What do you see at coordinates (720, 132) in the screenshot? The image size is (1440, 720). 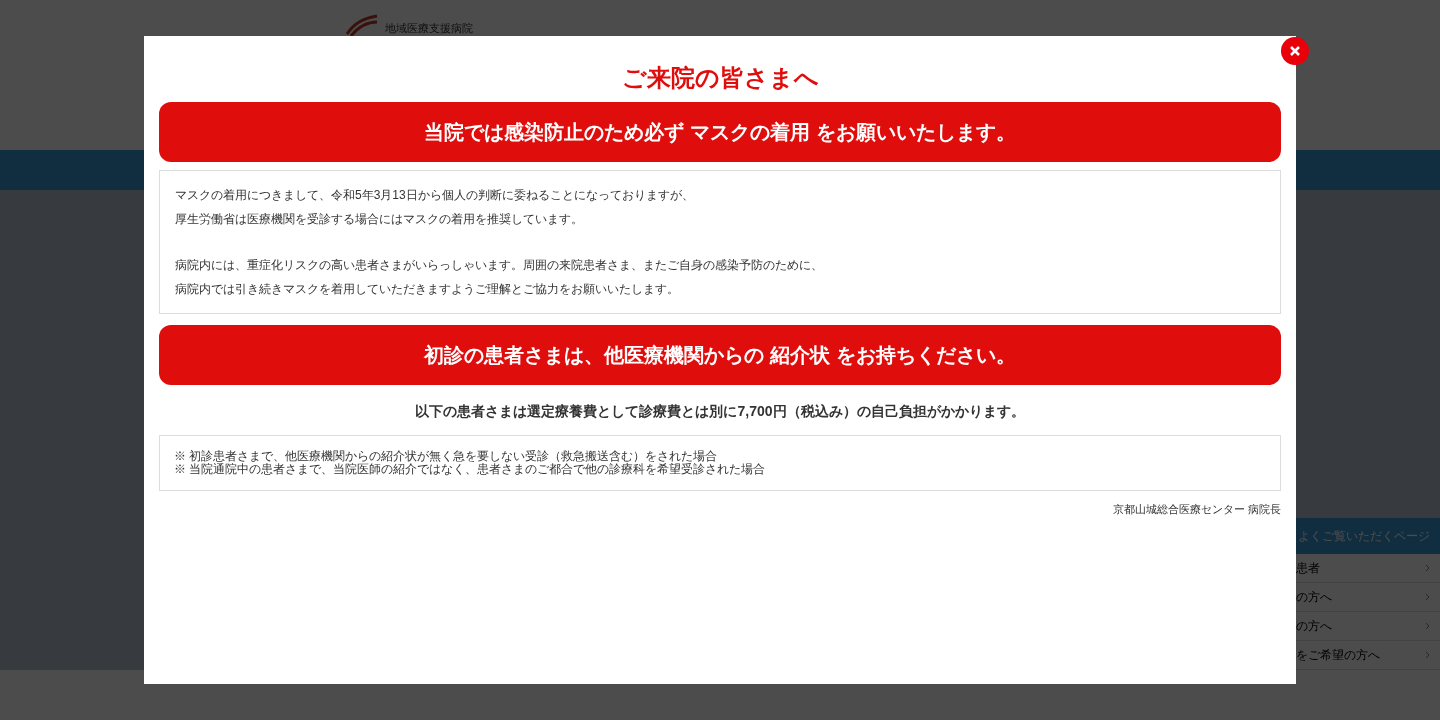 I see `notice-banner: 当院では感染防止のため必ず マスクの着用 をお願いいたします。` at bounding box center [720, 132].